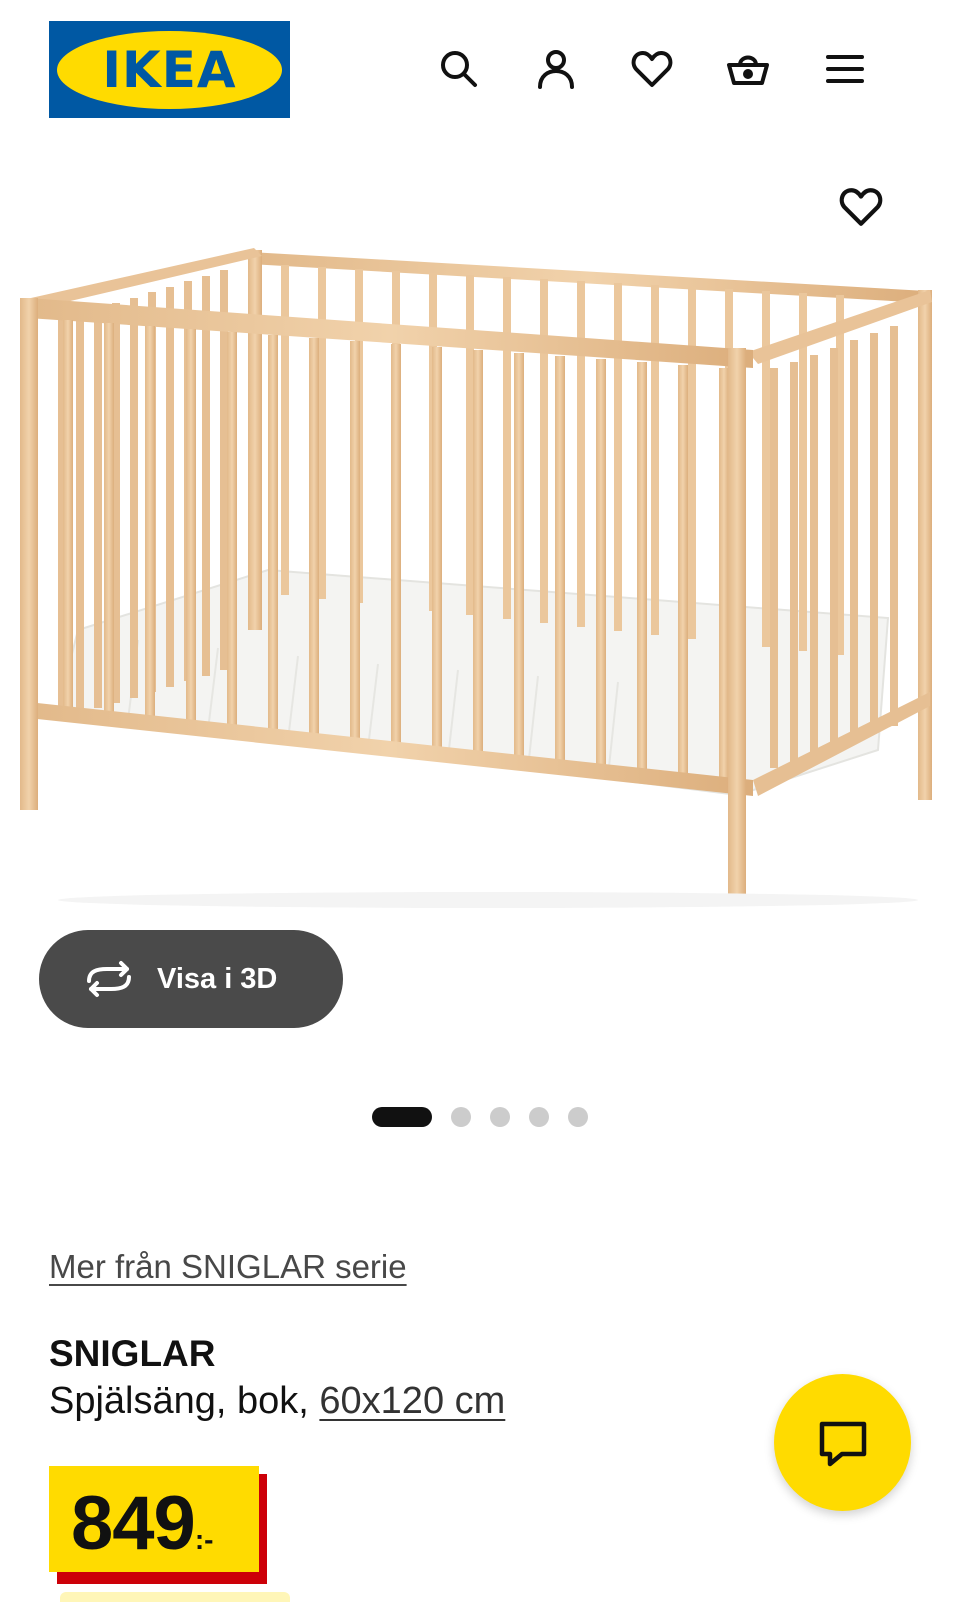 The image size is (960, 1602). Describe the element at coordinates (556, 69) in the screenshot. I see `user-icon` at that location.